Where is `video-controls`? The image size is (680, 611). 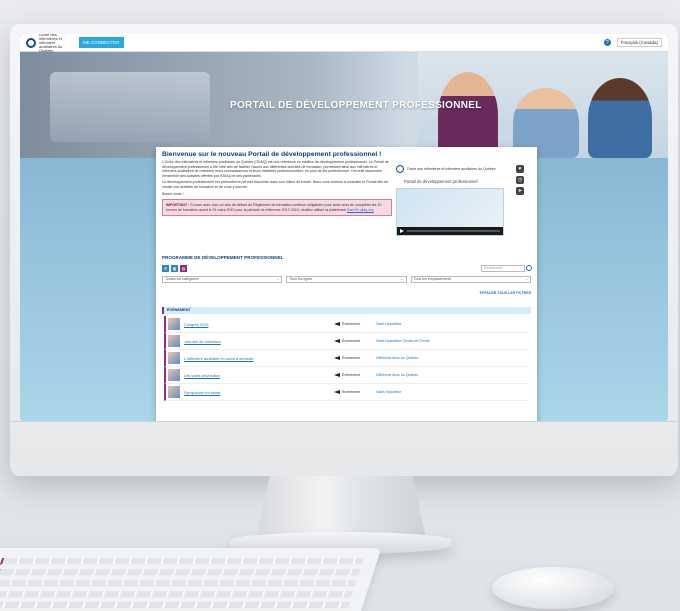
video-controls is located at coordinates (450, 231).